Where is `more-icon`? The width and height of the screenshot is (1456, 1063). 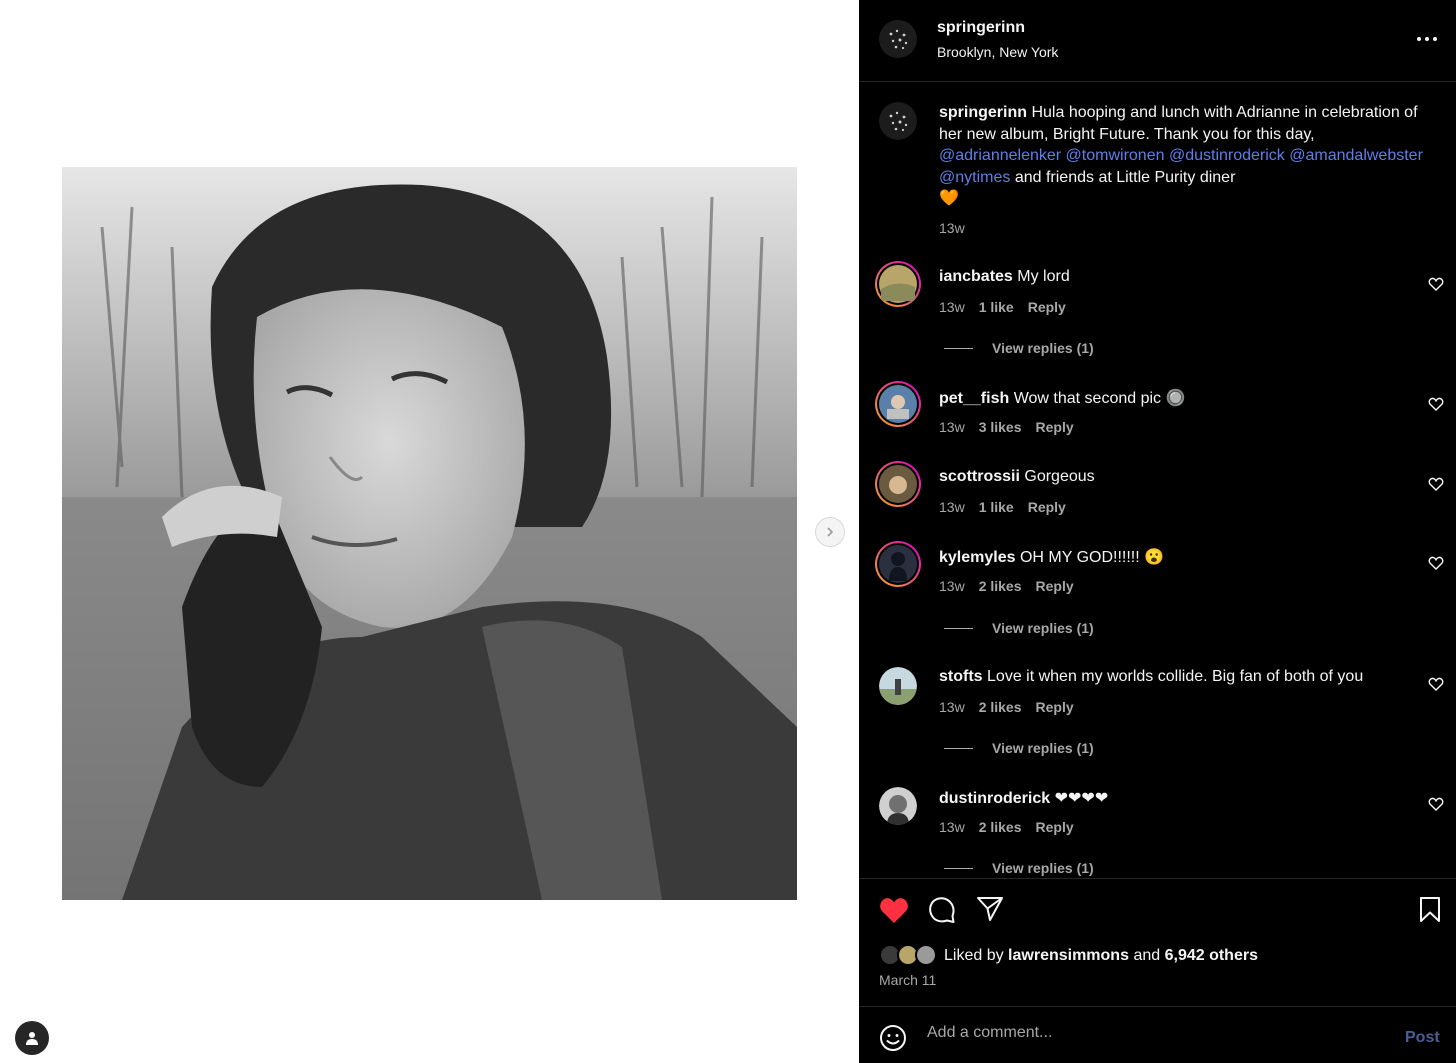 more-icon is located at coordinates (1427, 39).